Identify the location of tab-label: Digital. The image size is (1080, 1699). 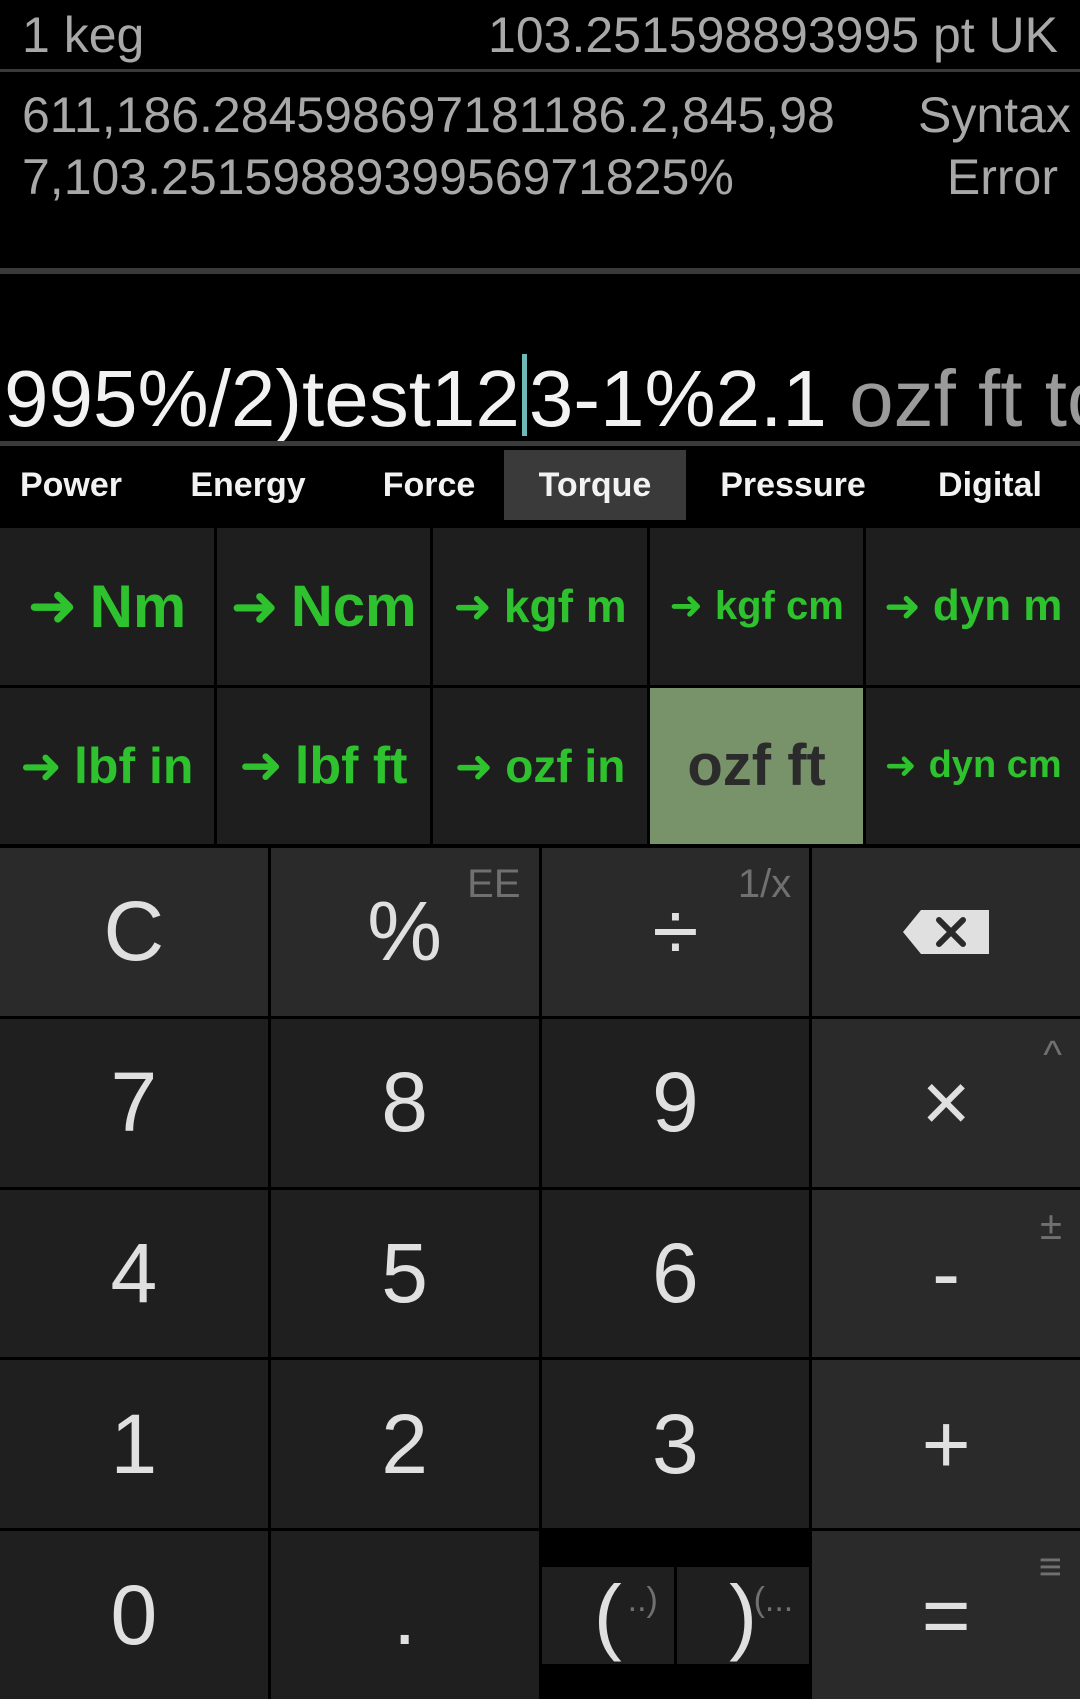
(990, 484).